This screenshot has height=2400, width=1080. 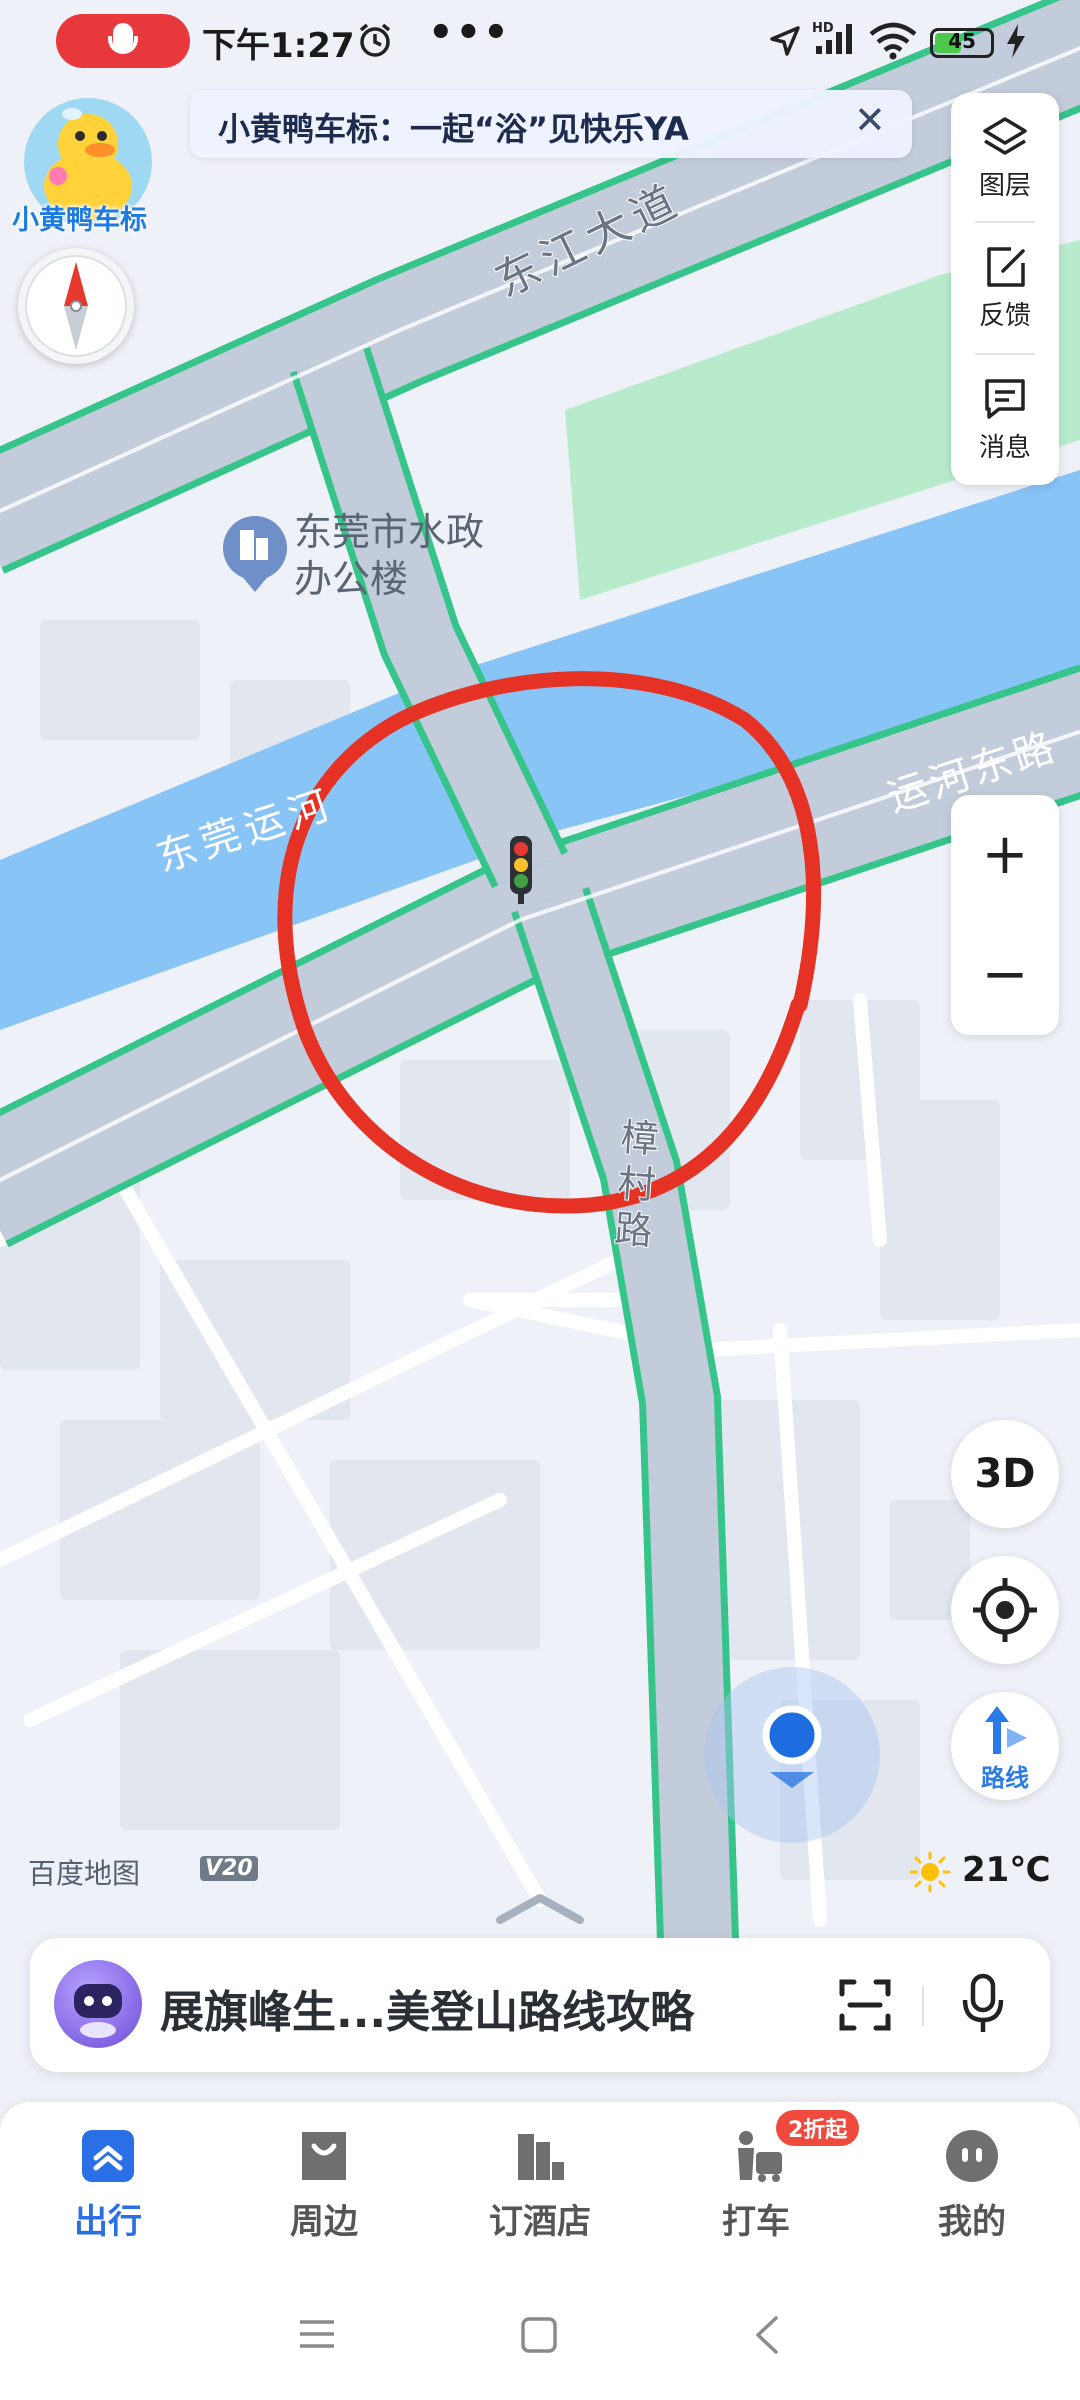 I want to click on home-icon, so click(x=539, y=2335).